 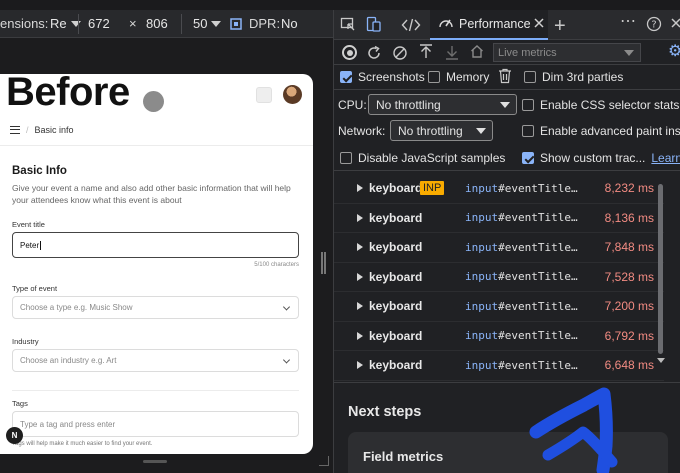 What do you see at coordinates (458, 77) in the screenshot?
I see `memory-checkbox: Memory` at bounding box center [458, 77].